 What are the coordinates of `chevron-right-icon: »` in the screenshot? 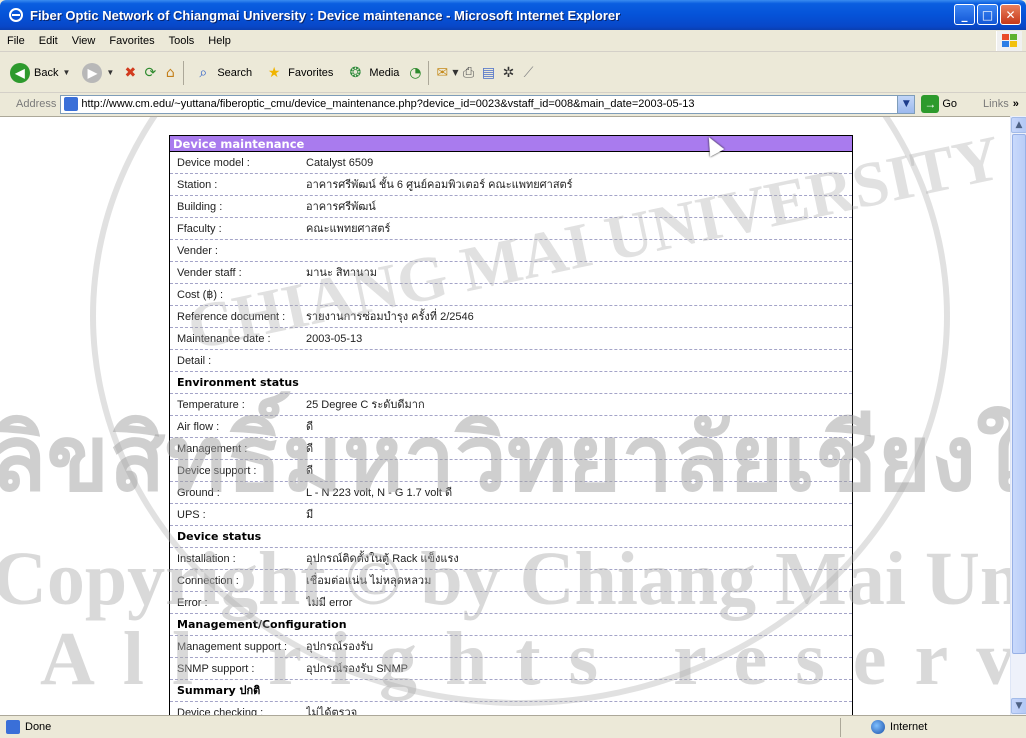 It's located at (1016, 104).